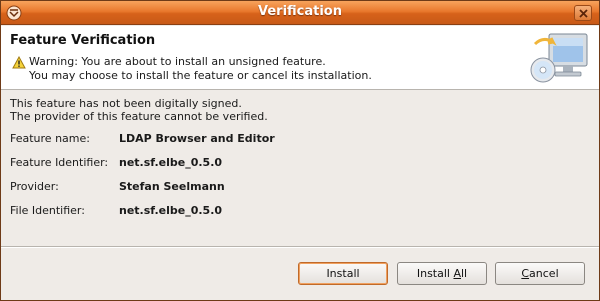 This screenshot has height=301, width=600. I want to click on file-identifier-label: File Identifier:, so click(47, 210).